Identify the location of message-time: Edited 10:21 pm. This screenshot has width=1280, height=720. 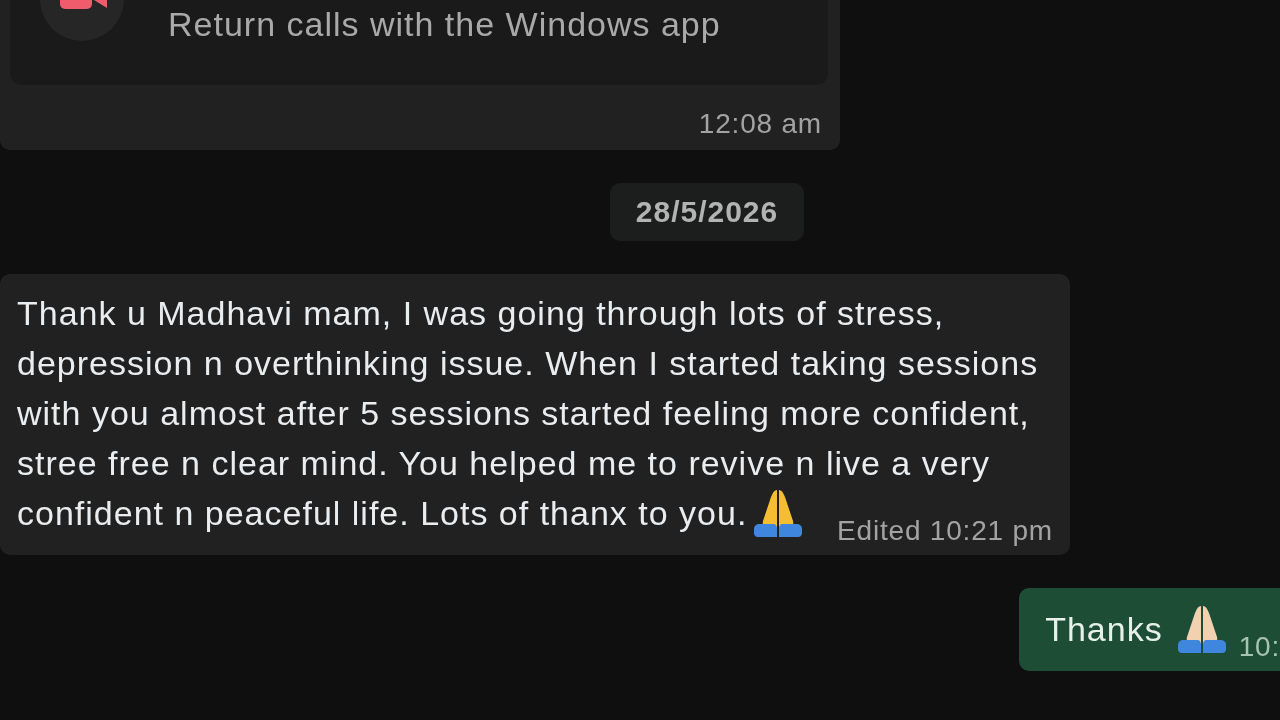
(945, 531).